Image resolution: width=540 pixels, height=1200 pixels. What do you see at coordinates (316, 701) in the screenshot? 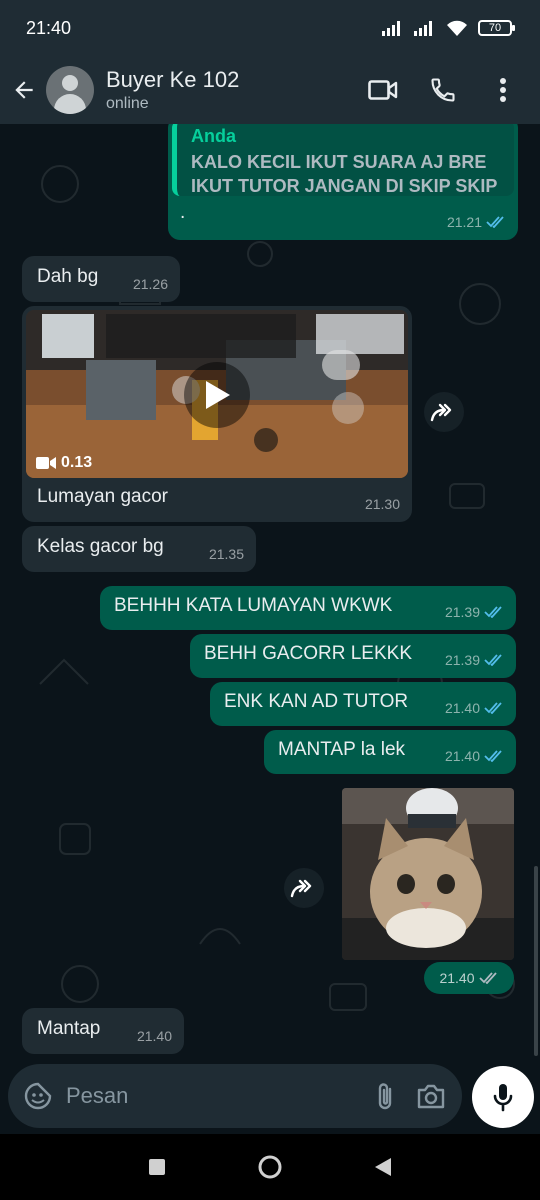
I see `message-text: ENK KAN AD TUTOR` at bounding box center [316, 701].